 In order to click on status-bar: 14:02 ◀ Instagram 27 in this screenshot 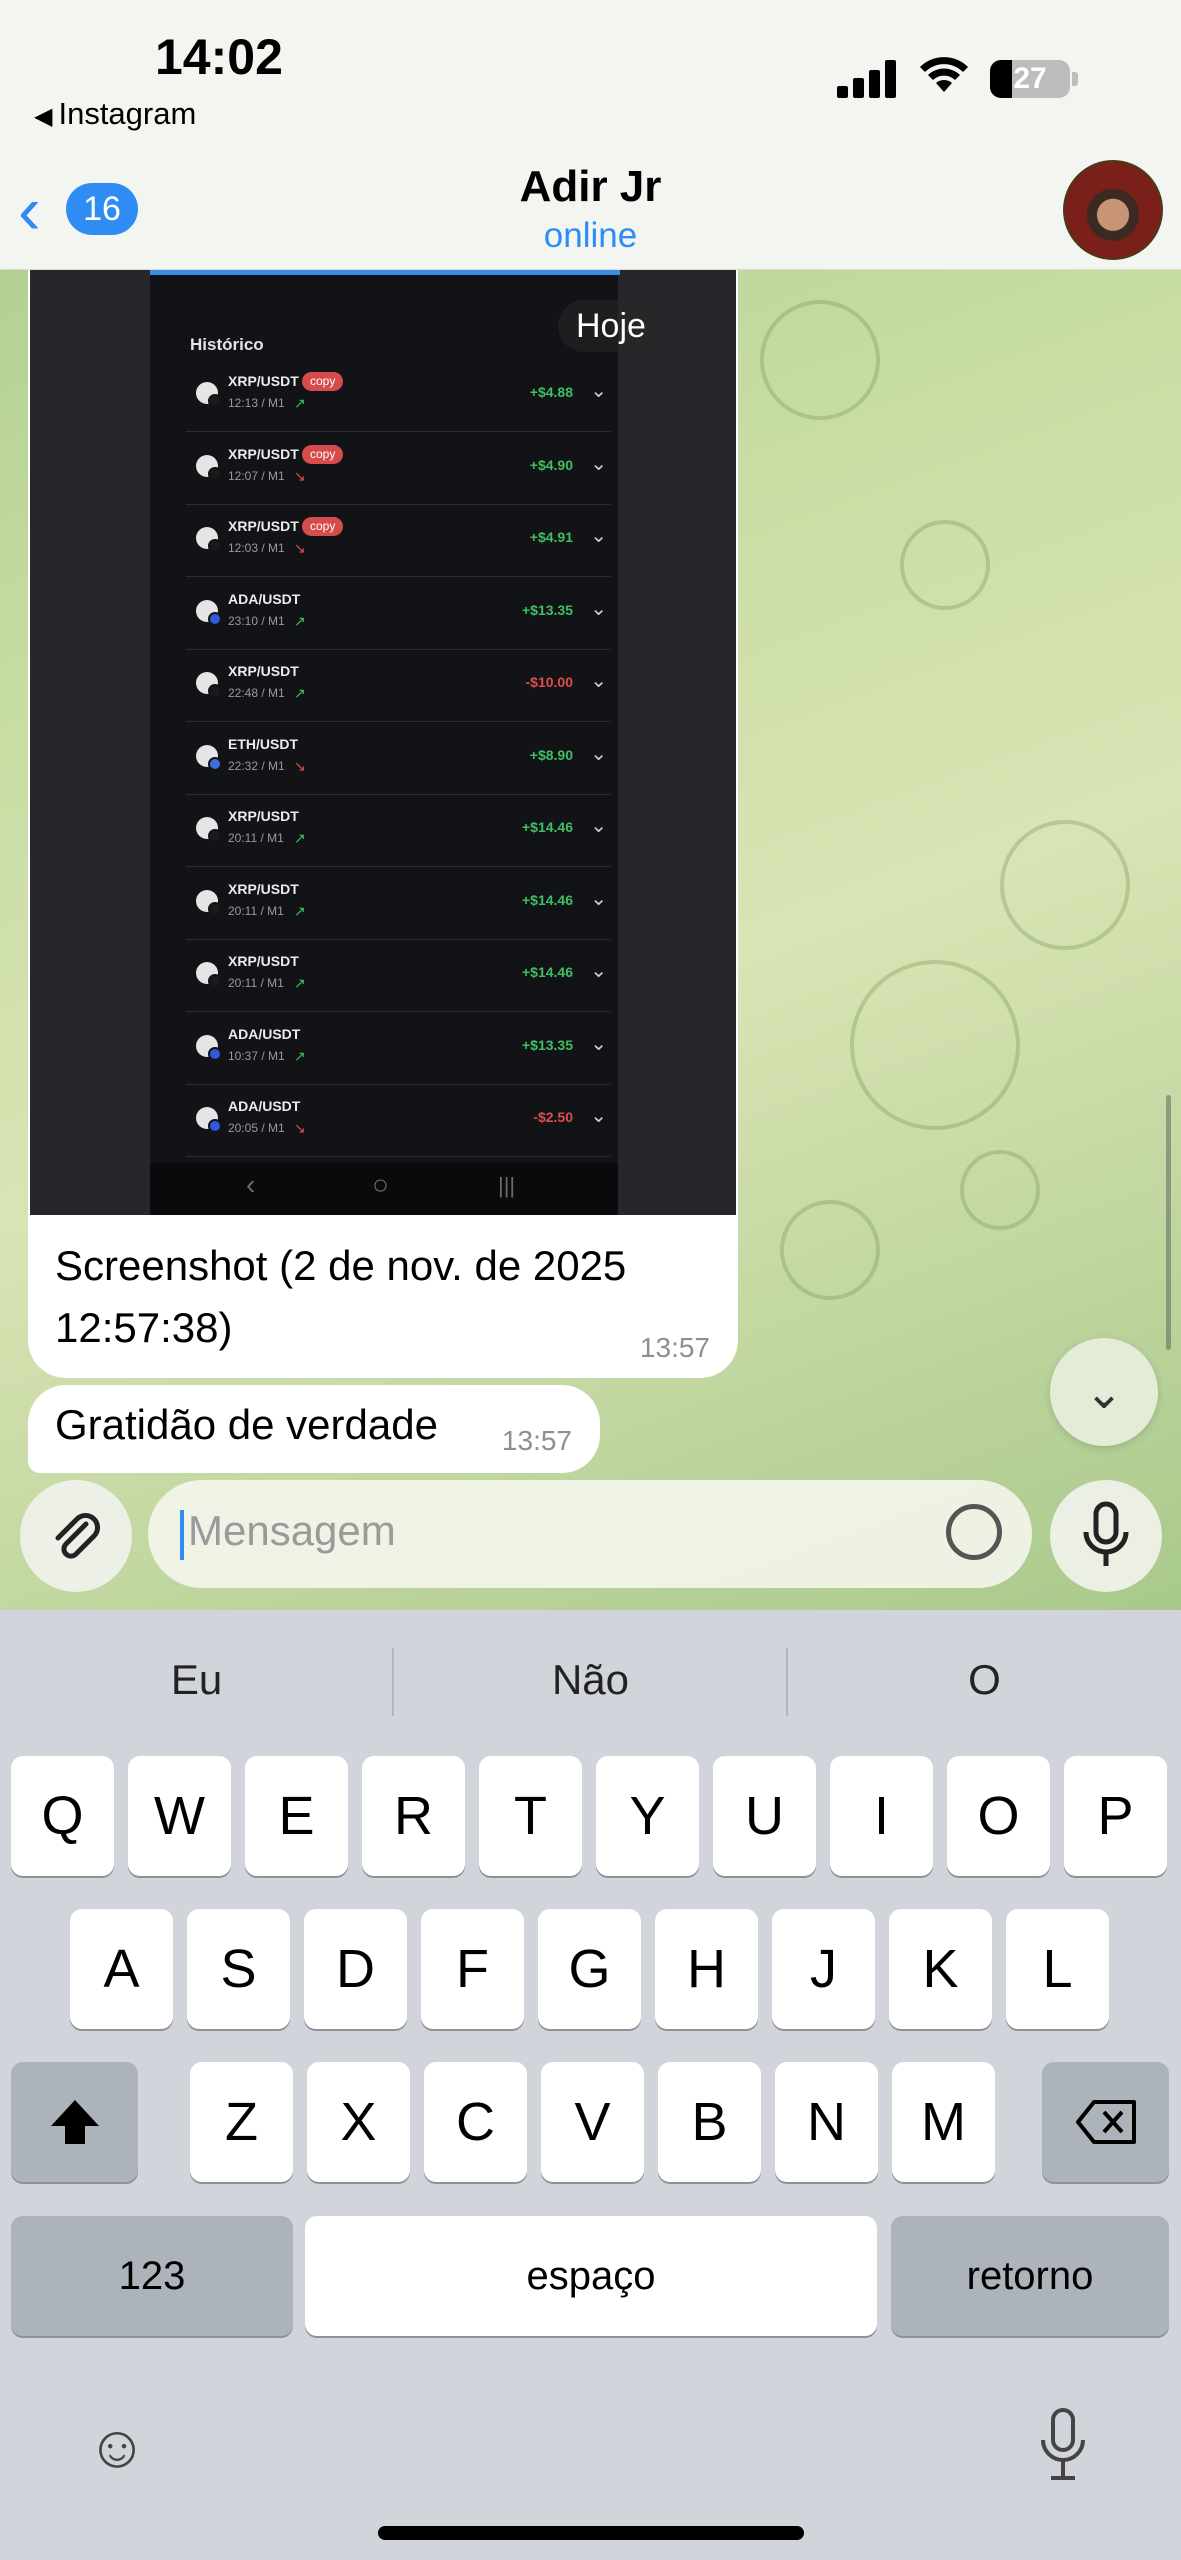, I will do `click(590, 75)`.